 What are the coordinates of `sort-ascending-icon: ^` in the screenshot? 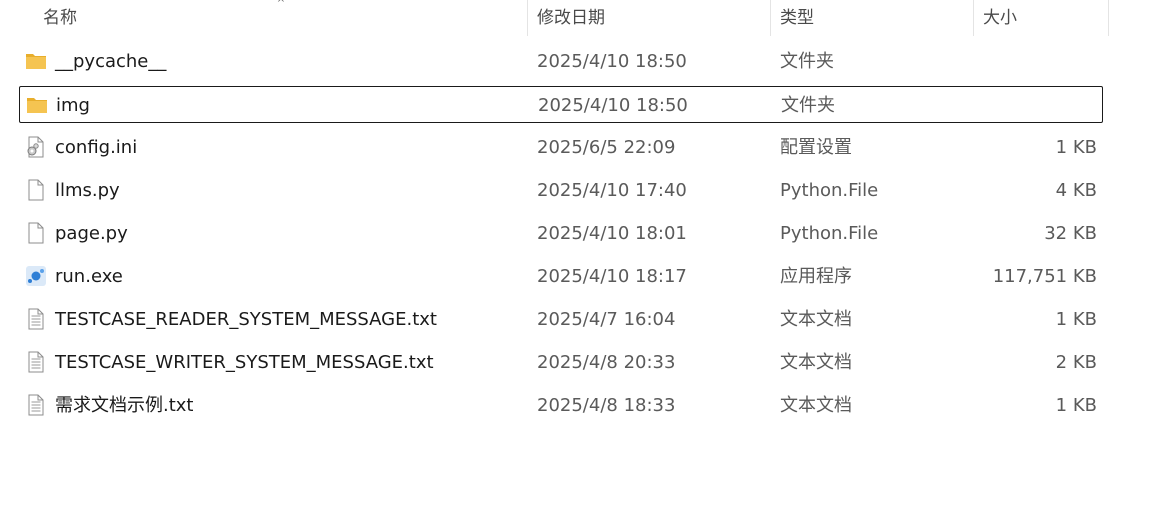 It's located at (281, 3).